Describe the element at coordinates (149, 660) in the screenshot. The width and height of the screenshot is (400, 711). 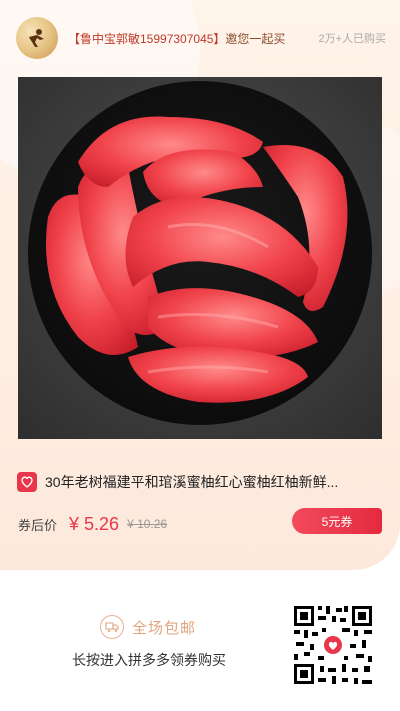
I see `long-press-instruction: 长按进入拼多多领券购买` at that location.